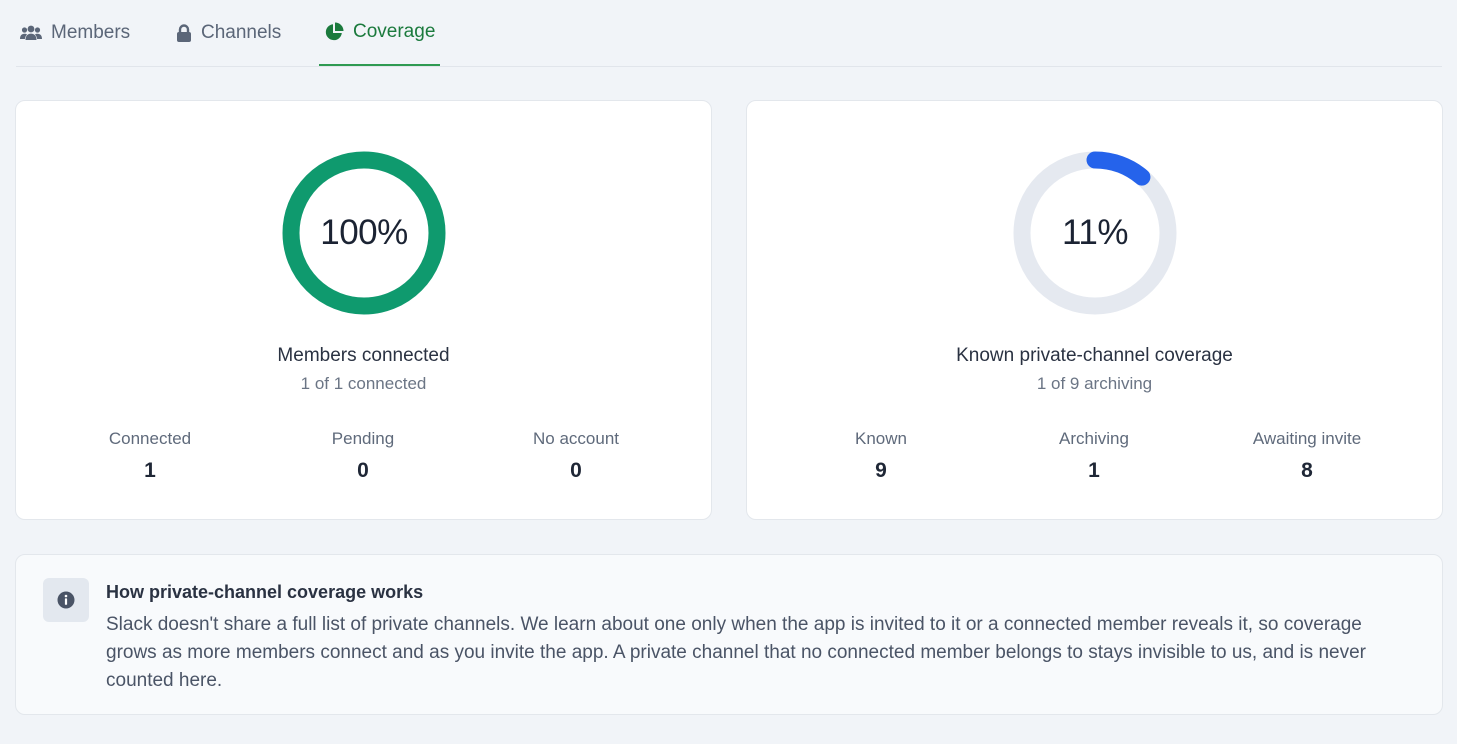 Image resolution: width=1457 pixels, height=744 pixels. Describe the element at coordinates (363, 438) in the screenshot. I see `stat-label: Pending` at that location.